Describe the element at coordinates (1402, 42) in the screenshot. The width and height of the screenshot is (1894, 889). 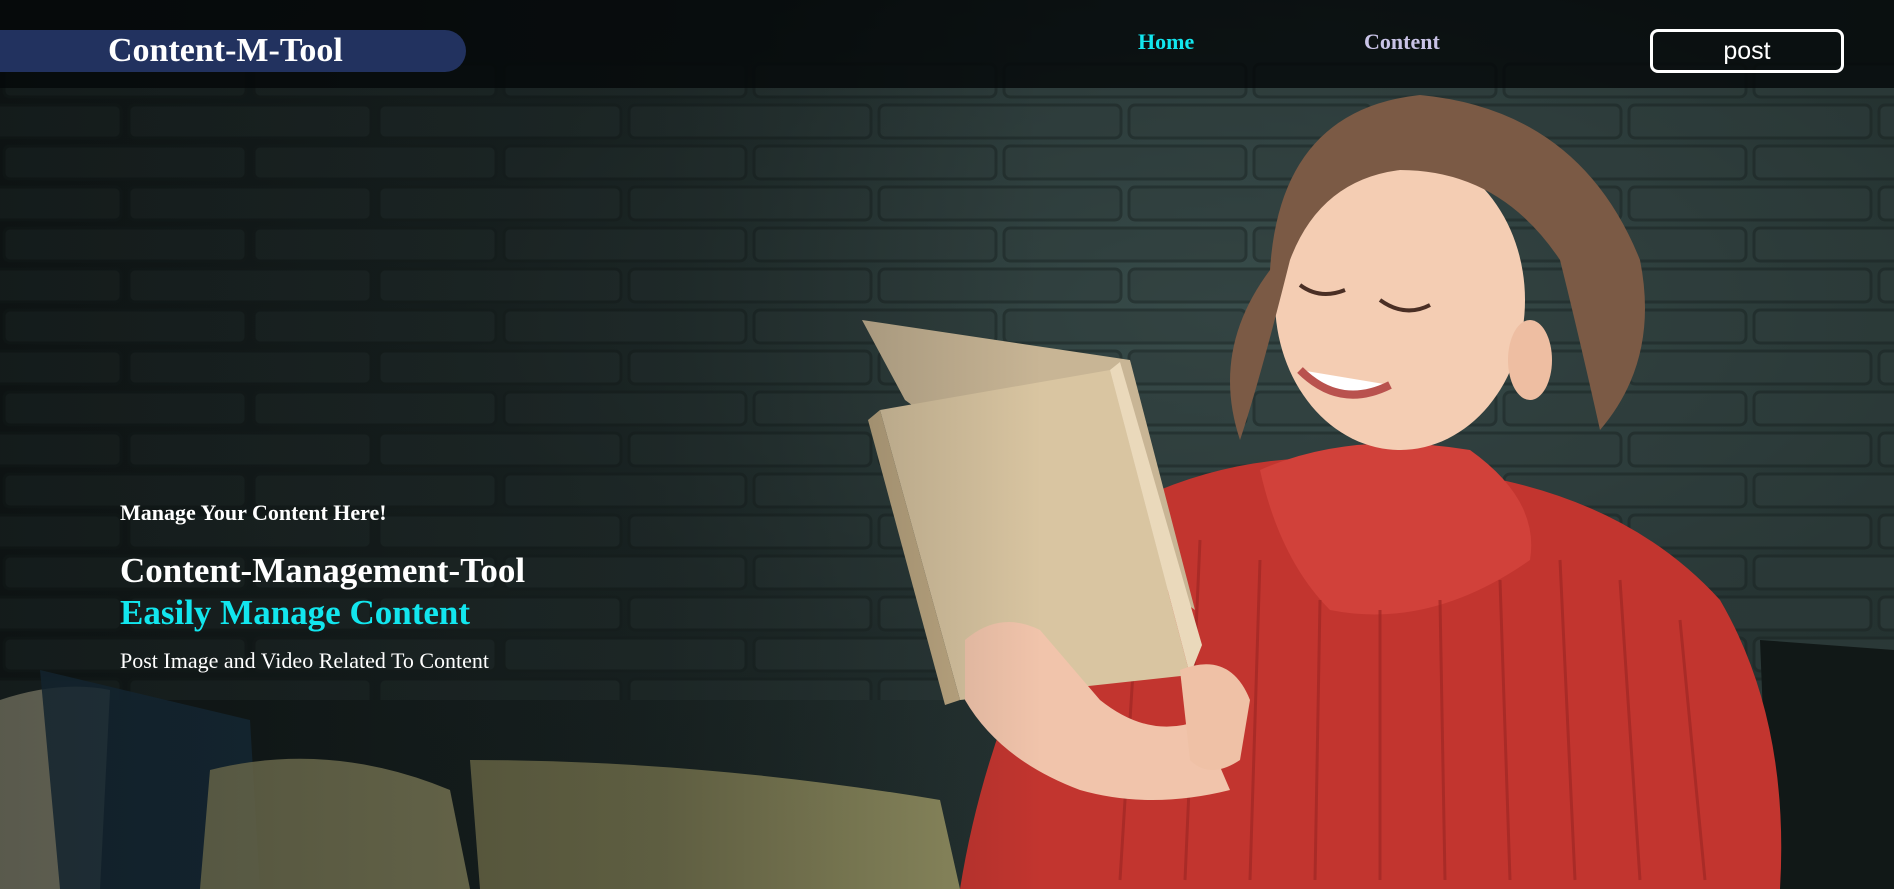
I see `nav-link-content: Content` at that location.